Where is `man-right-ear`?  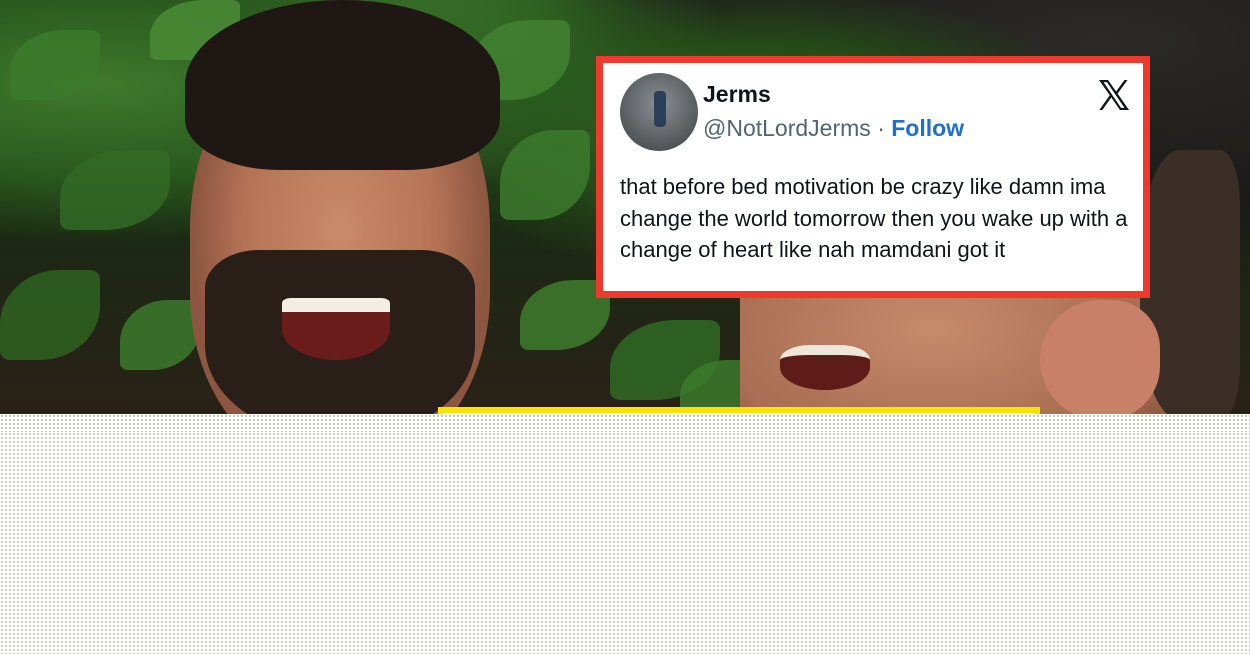
man-right-ear is located at coordinates (1100, 360).